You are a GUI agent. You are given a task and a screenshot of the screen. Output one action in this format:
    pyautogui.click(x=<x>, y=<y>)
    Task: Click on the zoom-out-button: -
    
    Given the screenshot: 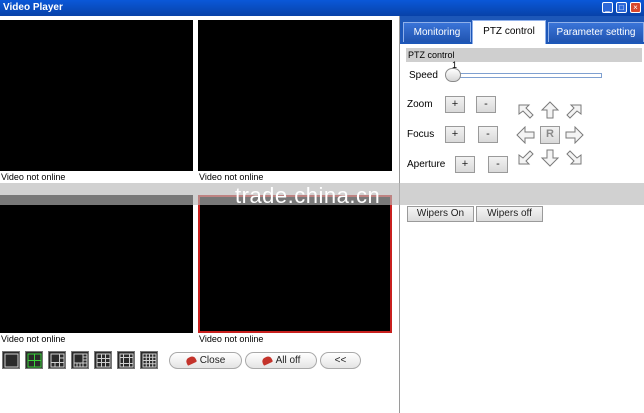 What is the action you would take?
    pyautogui.click(x=486, y=104)
    